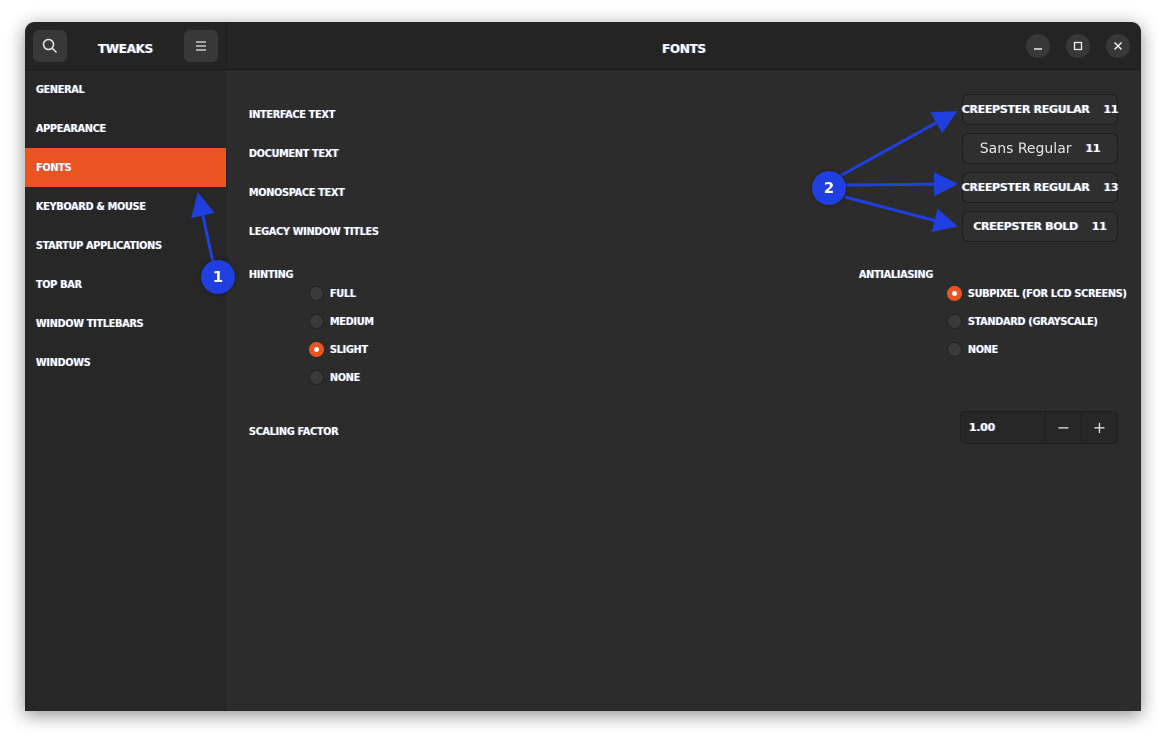 The image size is (1166, 739). What do you see at coordinates (1038, 46) in the screenshot?
I see `minimize-button` at bounding box center [1038, 46].